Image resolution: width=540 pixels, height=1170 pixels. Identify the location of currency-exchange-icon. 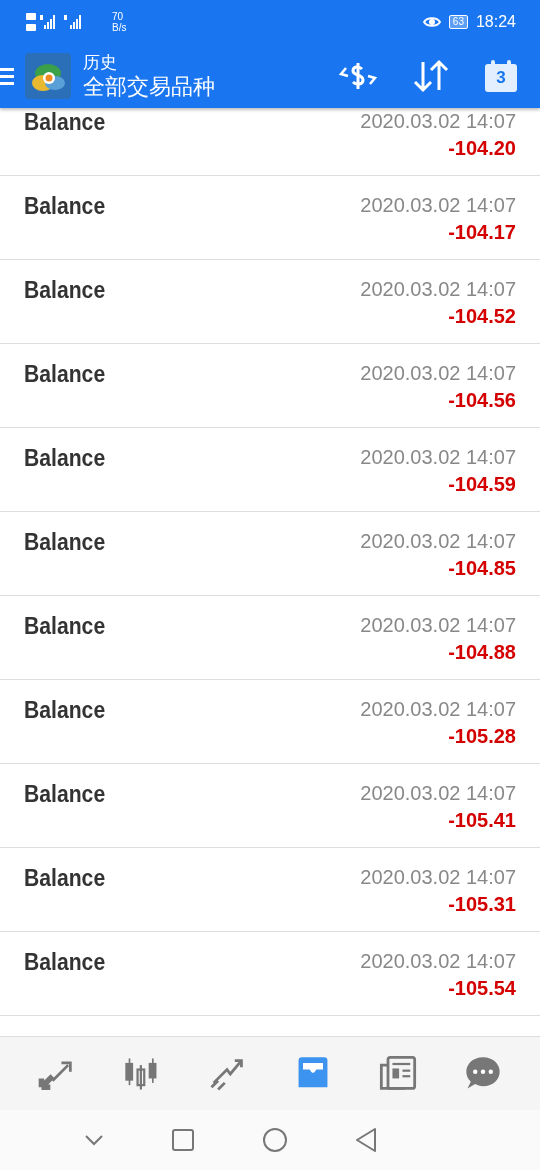
(358, 76).